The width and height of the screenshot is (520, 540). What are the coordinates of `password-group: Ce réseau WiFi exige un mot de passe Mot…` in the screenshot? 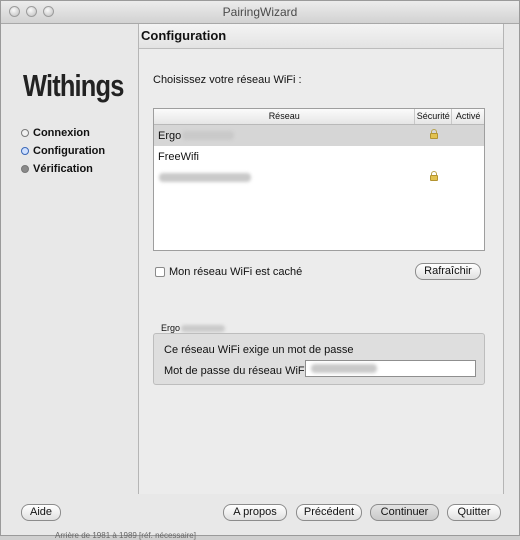 It's located at (319, 359).